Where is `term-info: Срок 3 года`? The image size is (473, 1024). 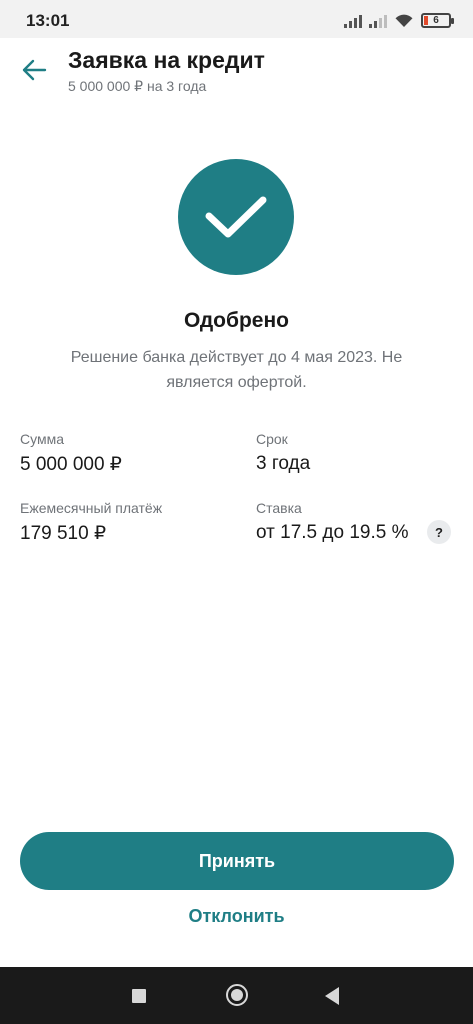 term-info: Срок 3 года is located at coordinates (283, 453).